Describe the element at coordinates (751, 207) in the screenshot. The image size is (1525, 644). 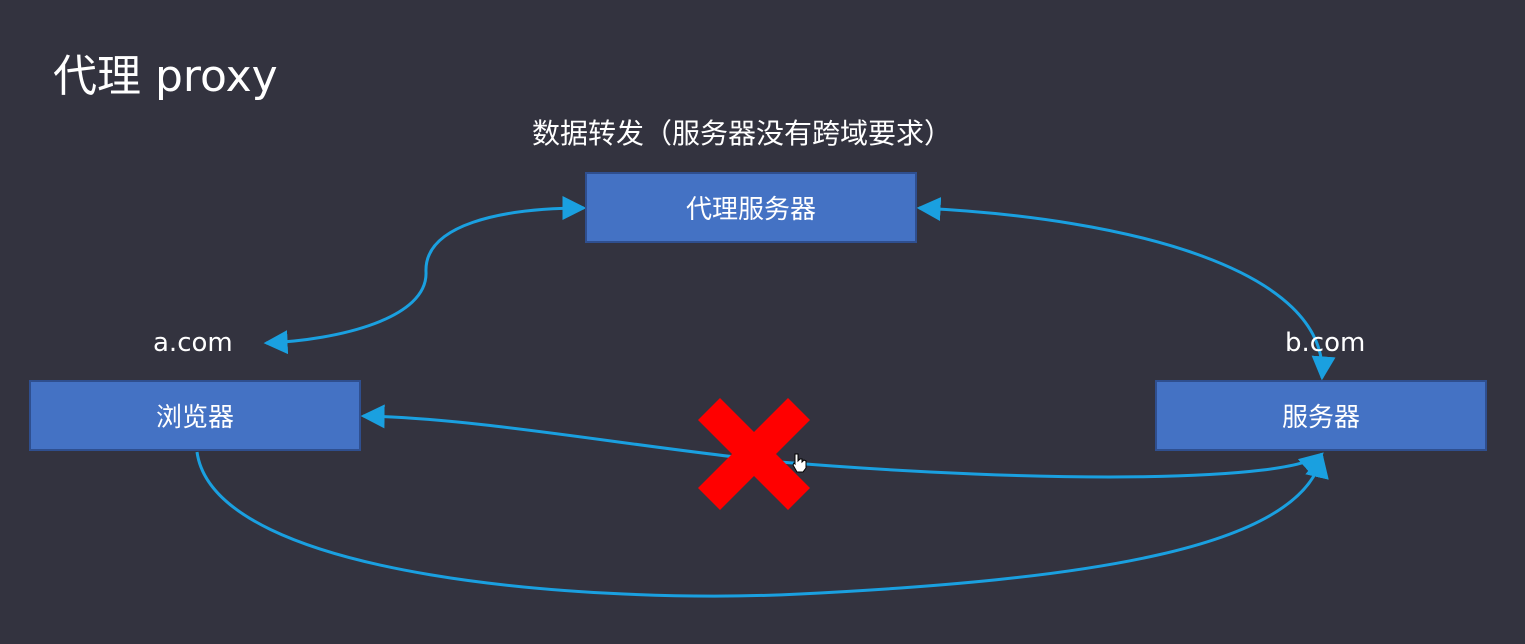
I see `proxy-server-node: 代理服务器` at that location.